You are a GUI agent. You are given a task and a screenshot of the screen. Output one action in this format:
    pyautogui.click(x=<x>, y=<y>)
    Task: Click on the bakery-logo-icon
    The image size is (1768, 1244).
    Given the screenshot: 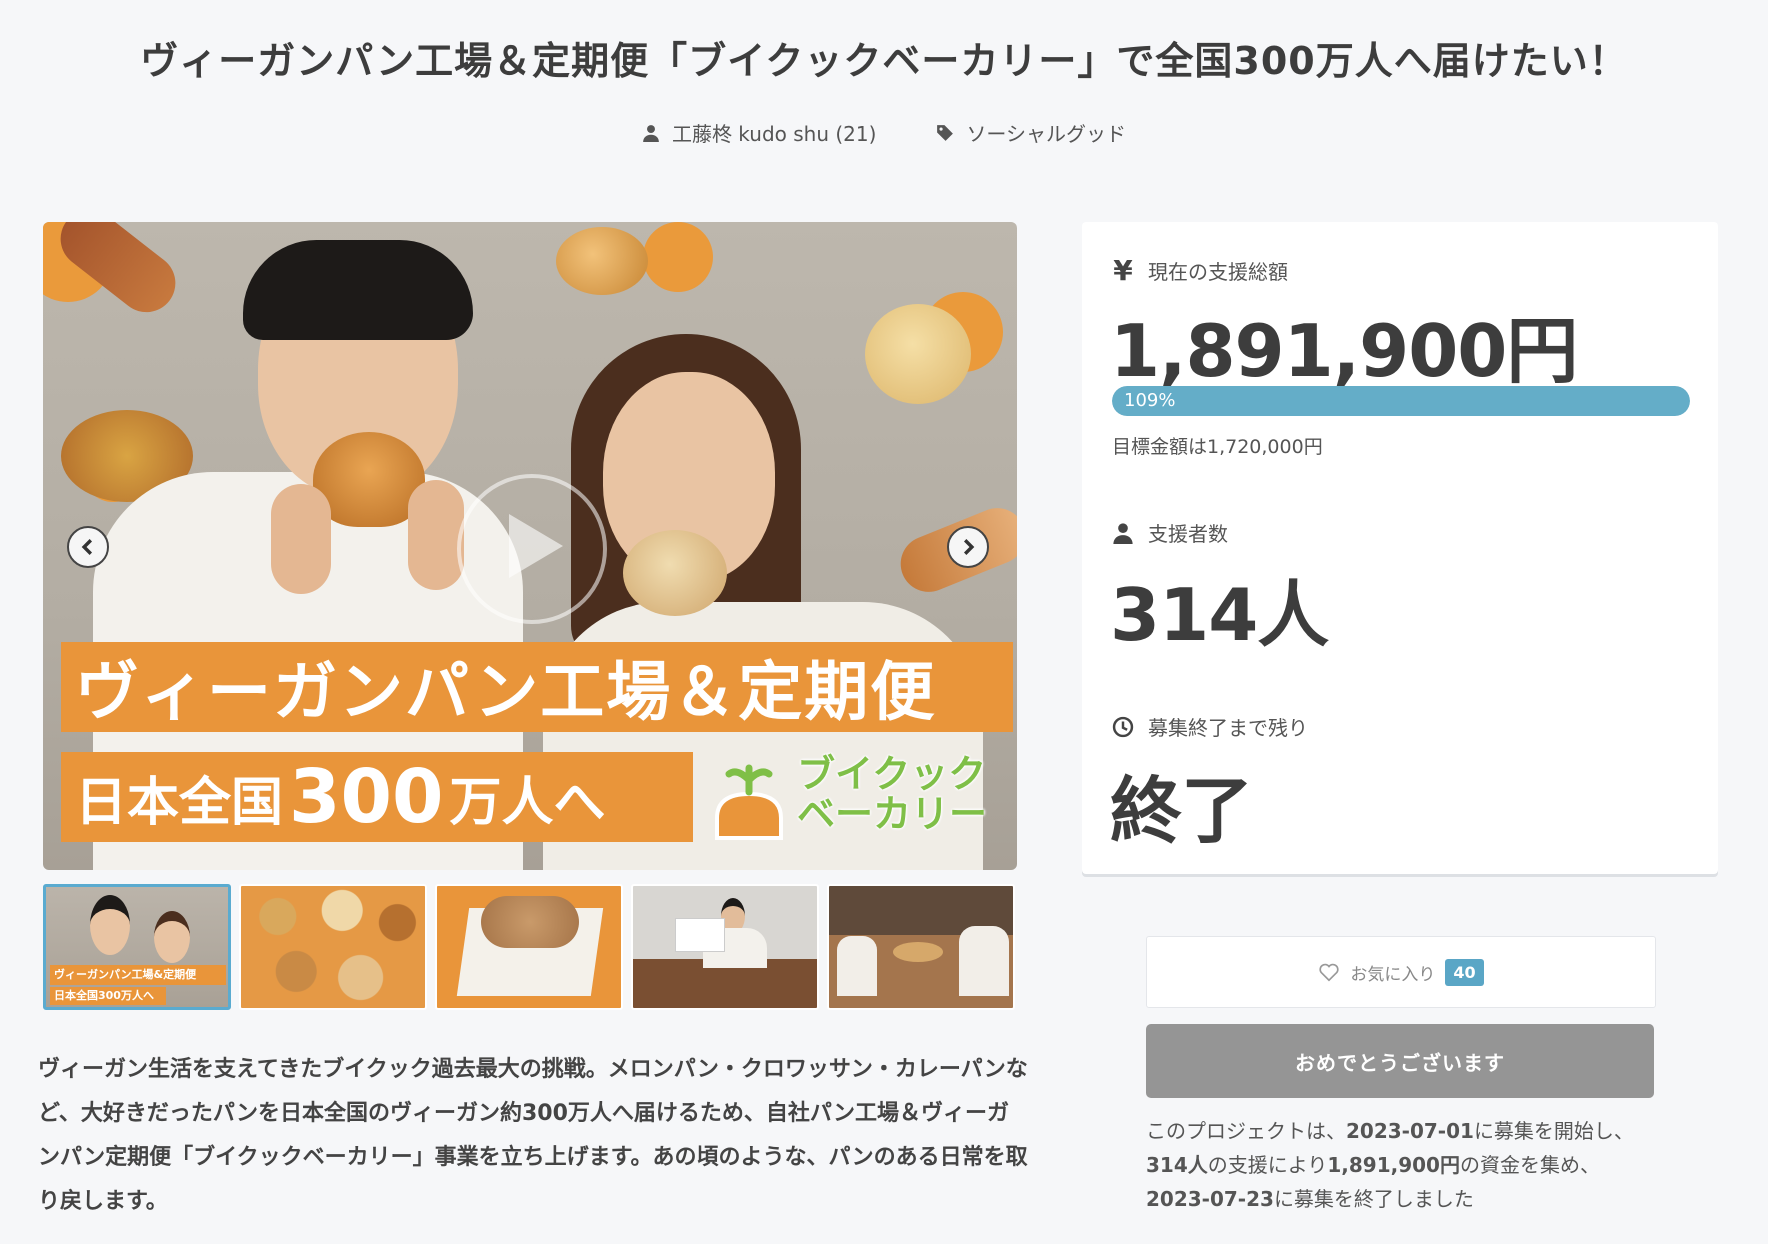 What is the action you would take?
    pyautogui.click(x=749, y=802)
    